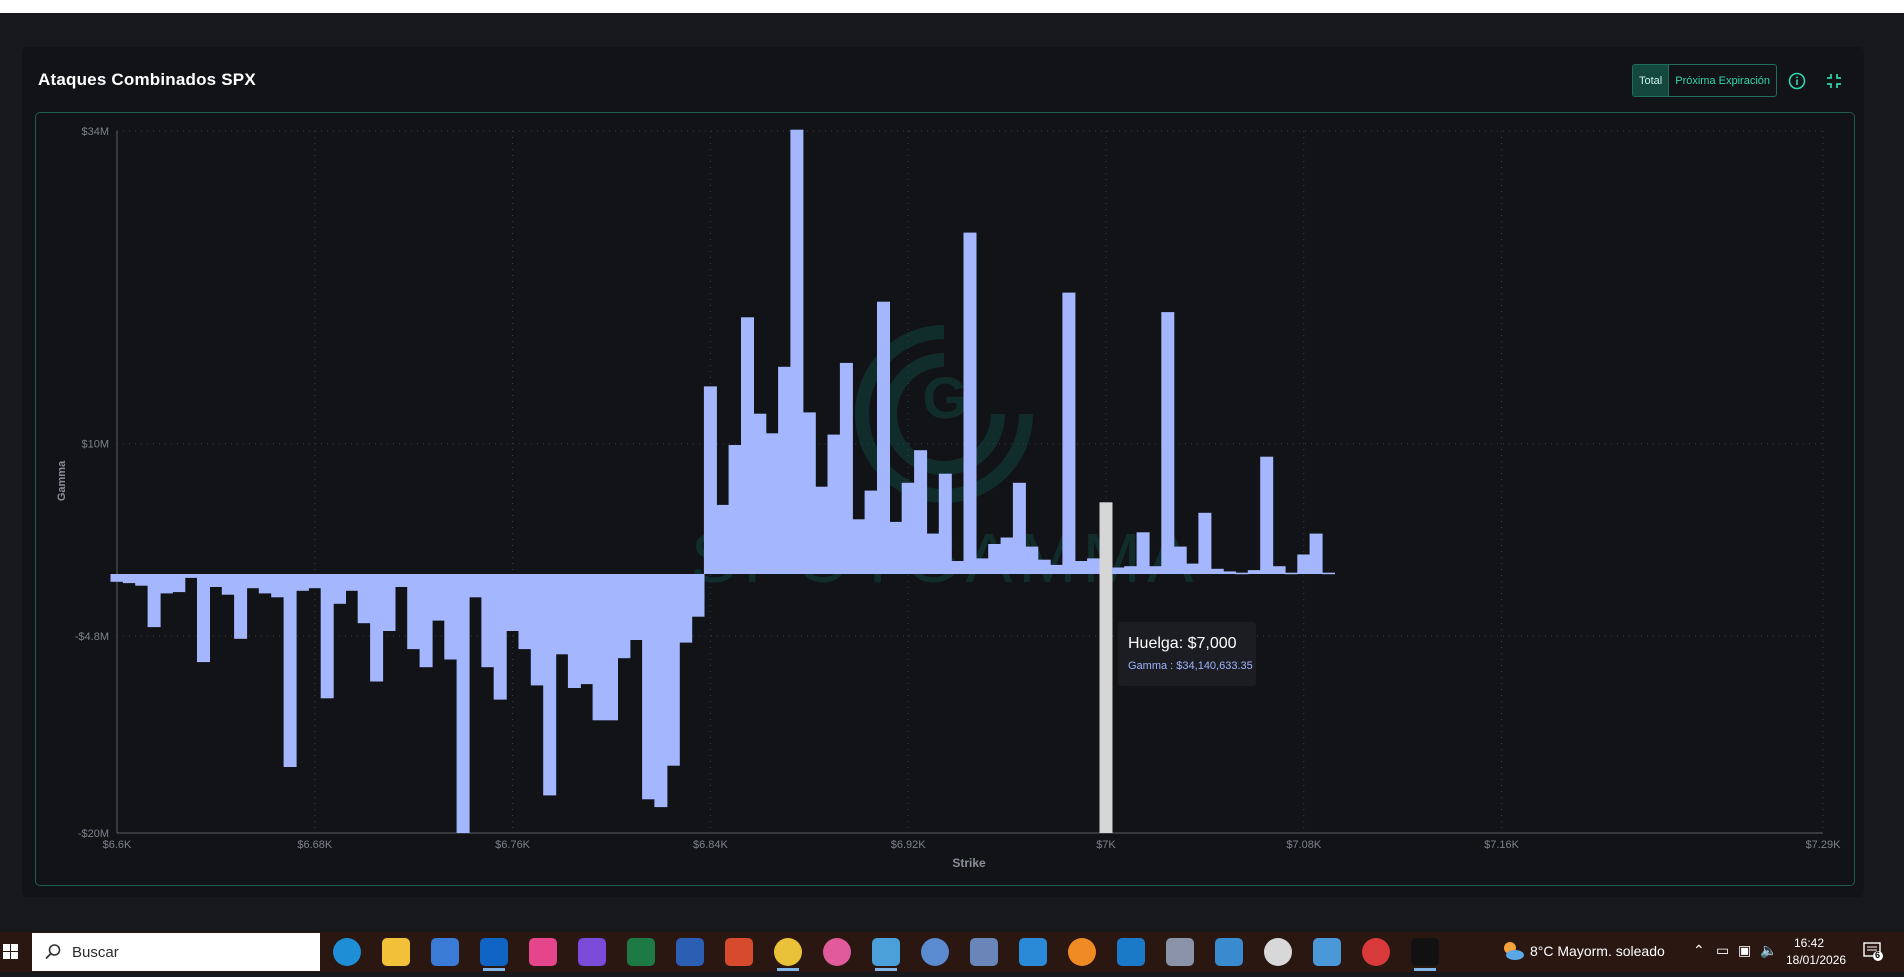 Image resolution: width=1904 pixels, height=977 pixels. What do you see at coordinates (739, 952) in the screenshot?
I see `pdf-app-icon` at bounding box center [739, 952].